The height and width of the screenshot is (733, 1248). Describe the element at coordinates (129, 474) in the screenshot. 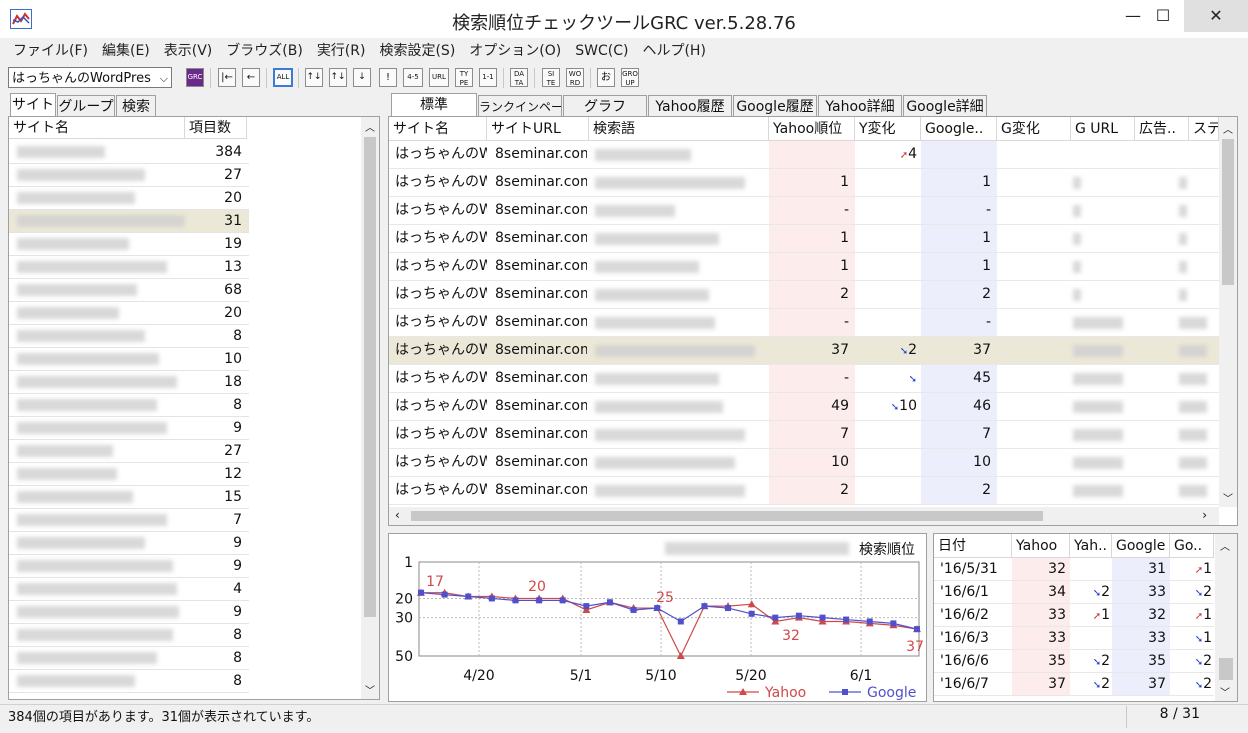

I see `site-row: 12` at that location.